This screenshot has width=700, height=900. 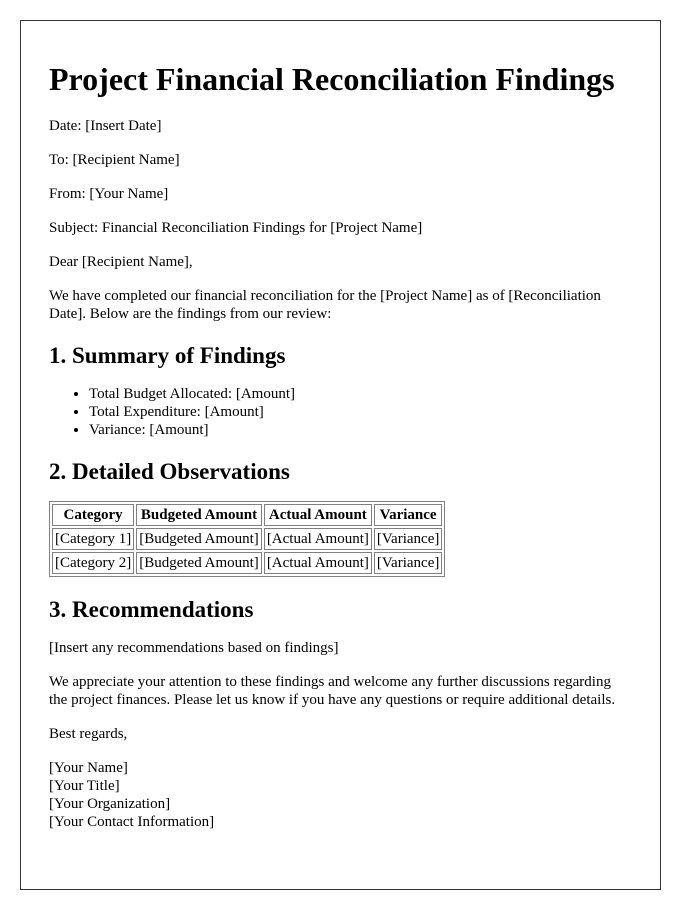 I want to click on observations-heading: 2. Detailed Observations, so click(x=169, y=471).